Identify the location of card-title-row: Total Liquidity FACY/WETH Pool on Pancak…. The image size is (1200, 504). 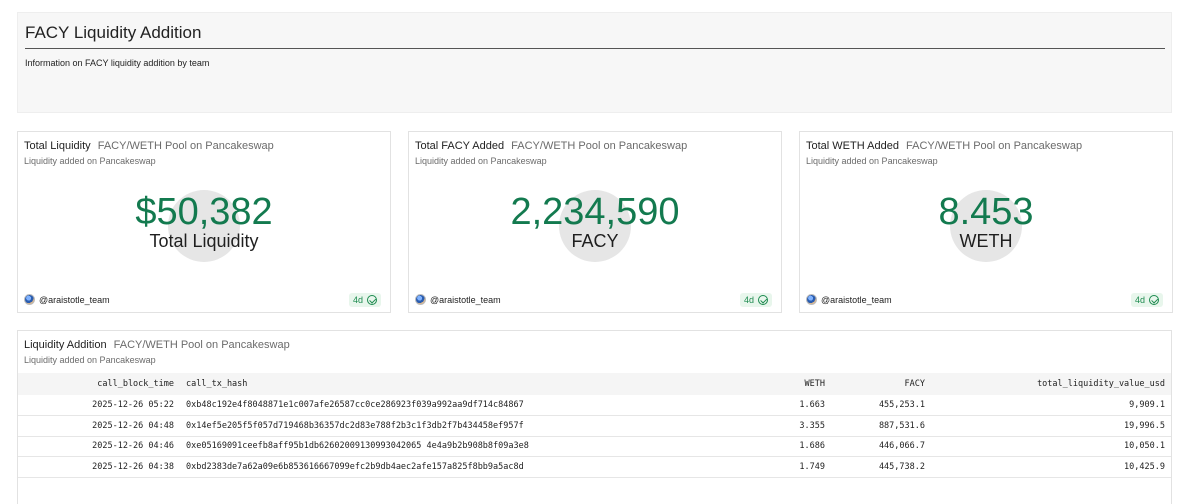
(149, 146).